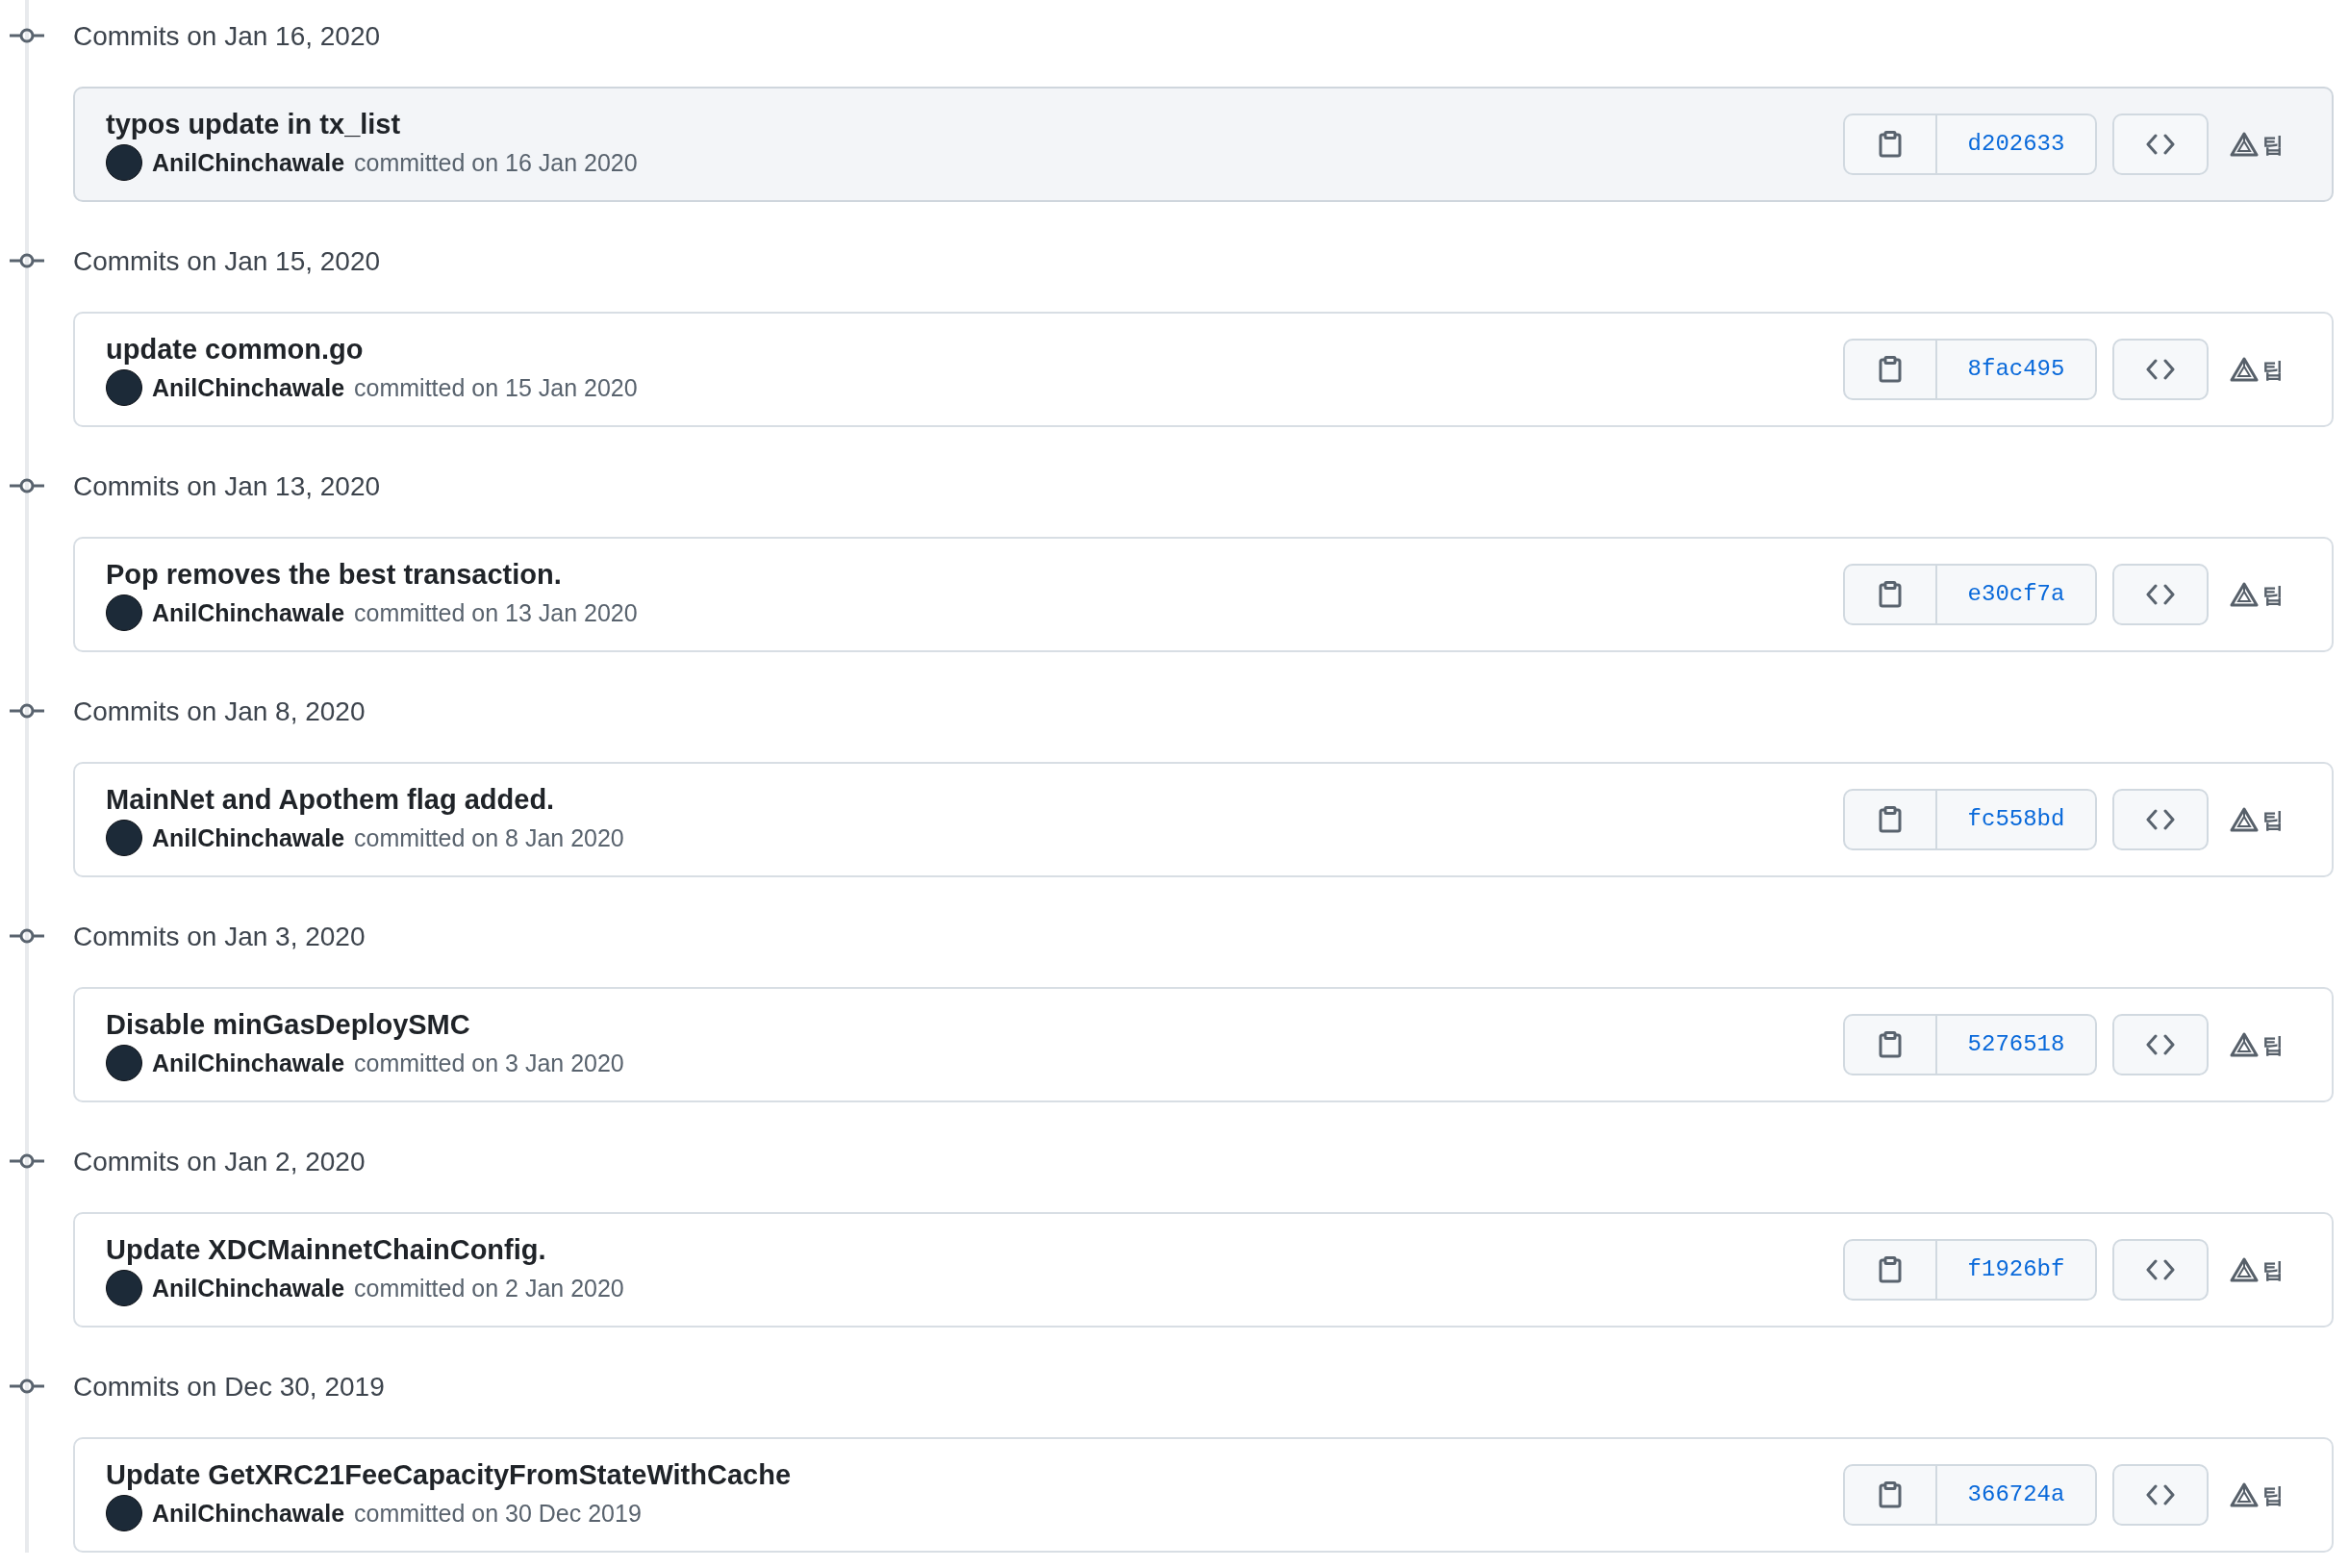 This screenshot has height=1568, width=2349. What do you see at coordinates (2016, 1270) in the screenshot?
I see `sha-link: f1926bf` at bounding box center [2016, 1270].